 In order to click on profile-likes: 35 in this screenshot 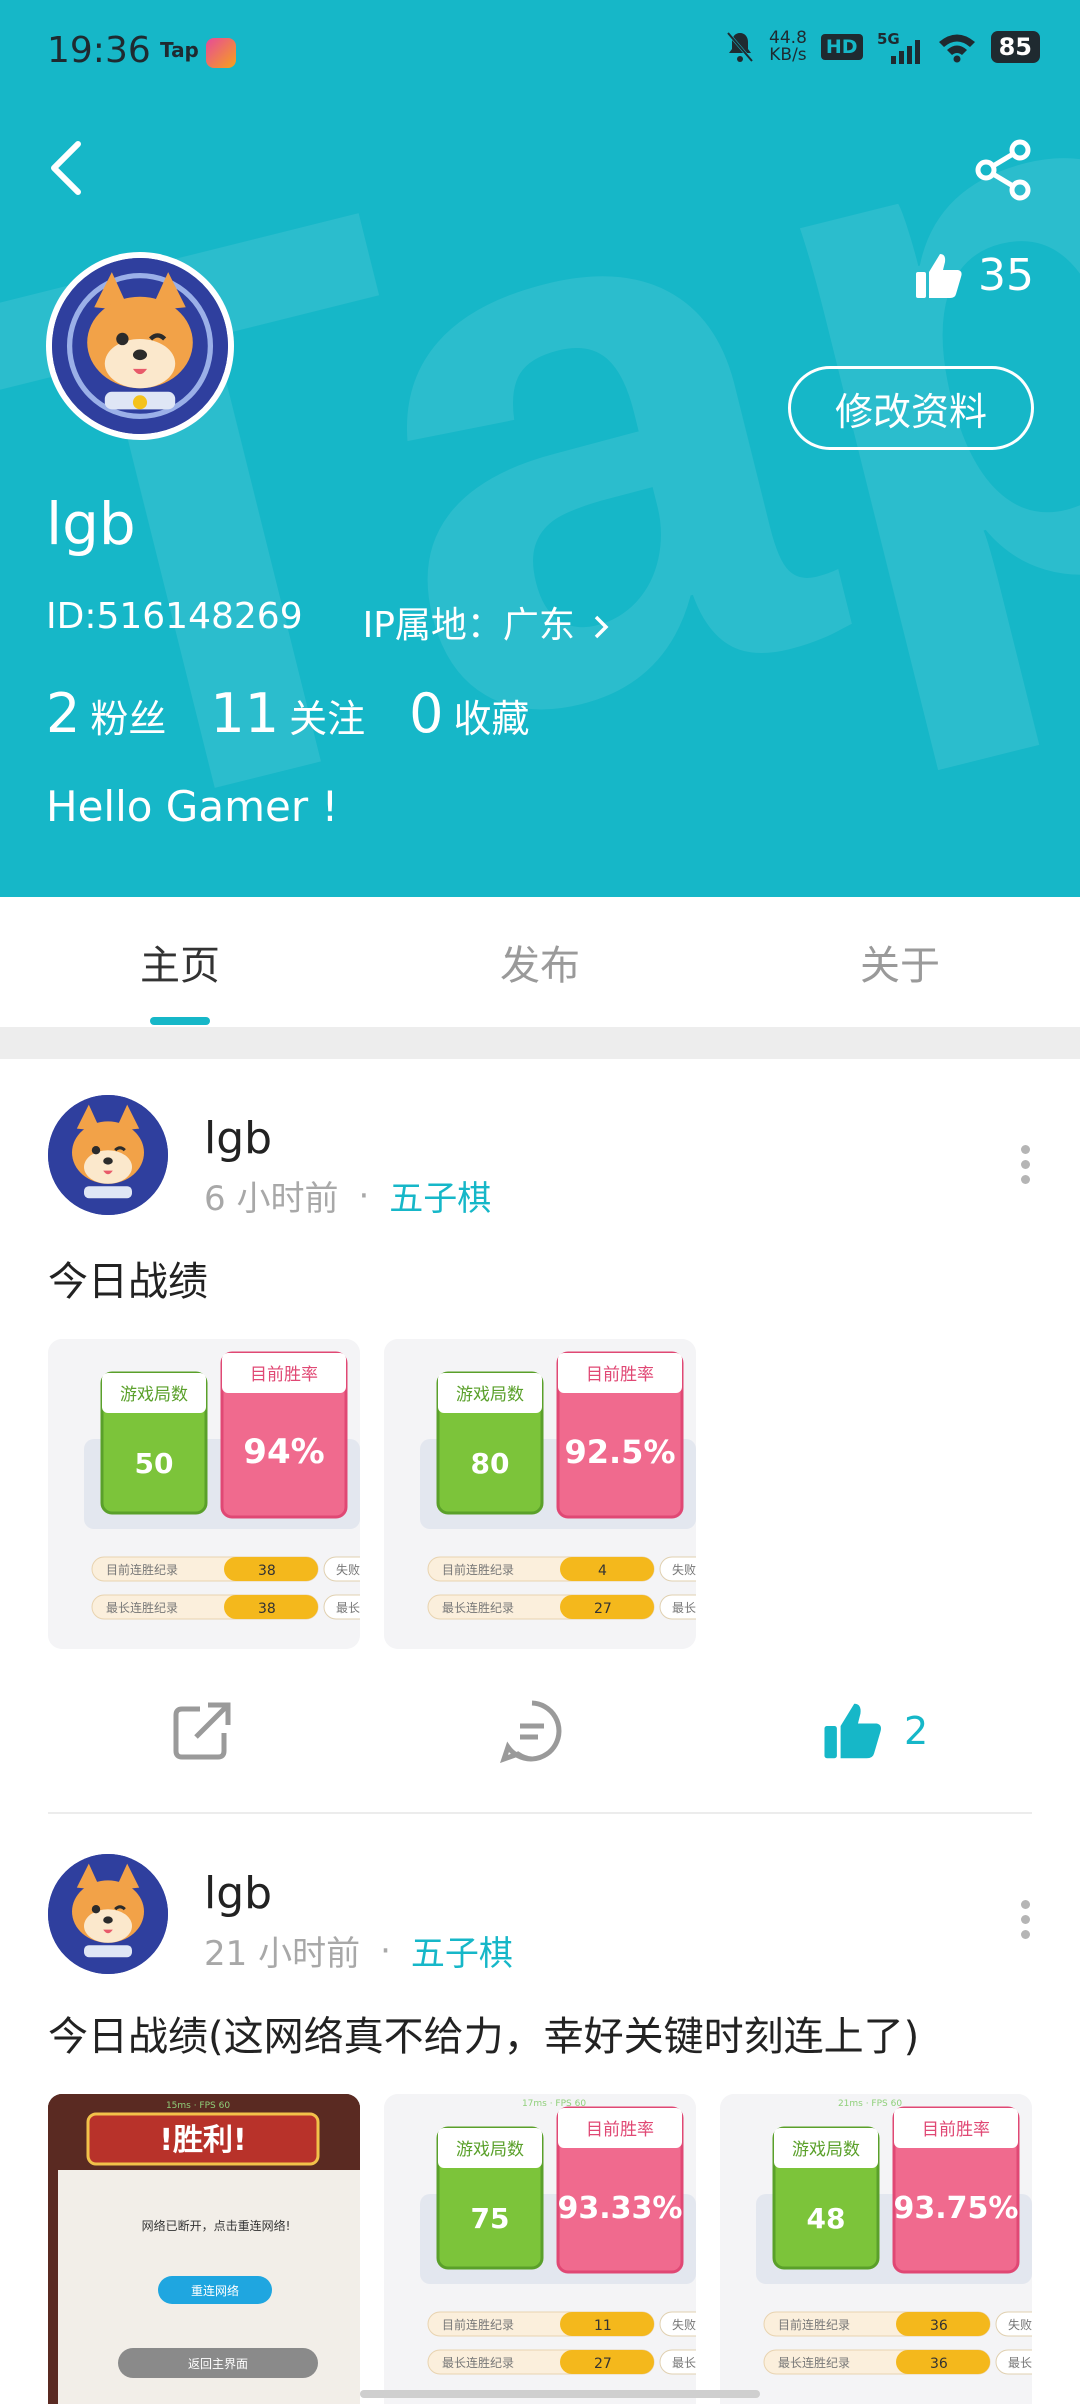, I will do `click(974, 275)`.